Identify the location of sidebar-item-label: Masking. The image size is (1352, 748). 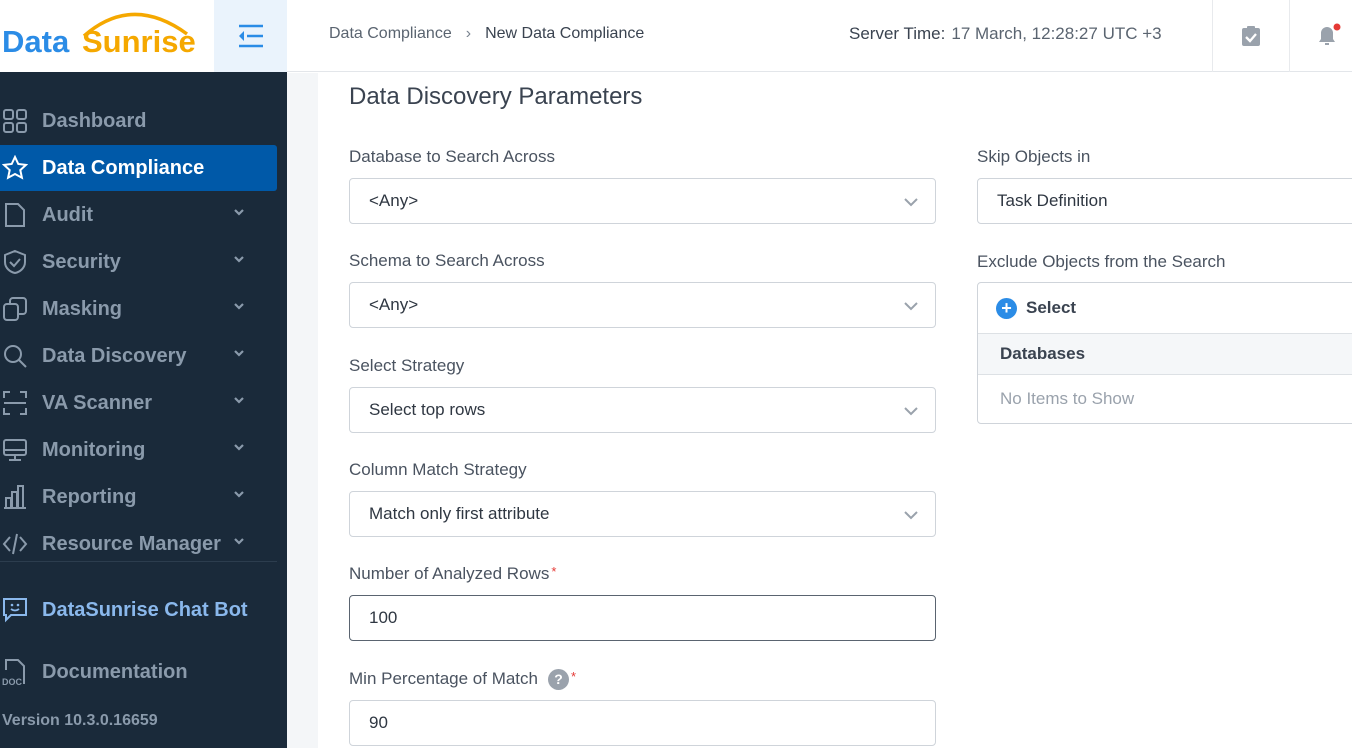
(82, 308).